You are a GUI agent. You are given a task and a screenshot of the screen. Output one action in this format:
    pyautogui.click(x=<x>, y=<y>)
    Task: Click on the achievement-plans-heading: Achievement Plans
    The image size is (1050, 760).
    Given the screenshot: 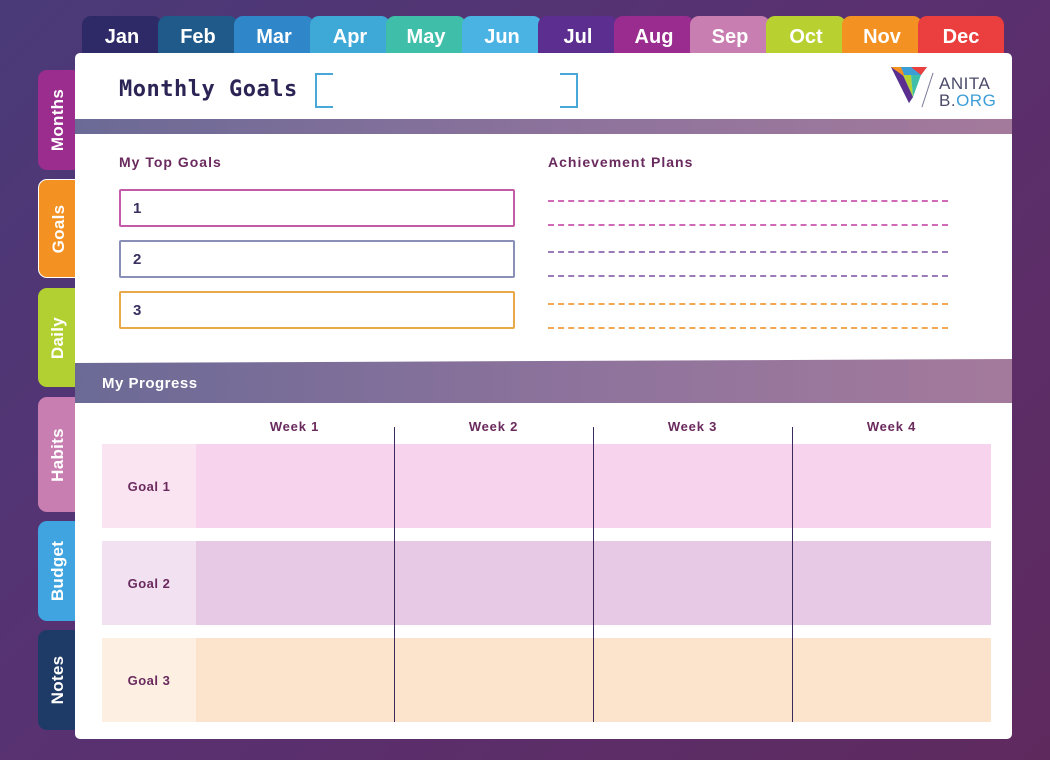 What is the action you would take?
    pyautogui.click(x=621, y=162)
    